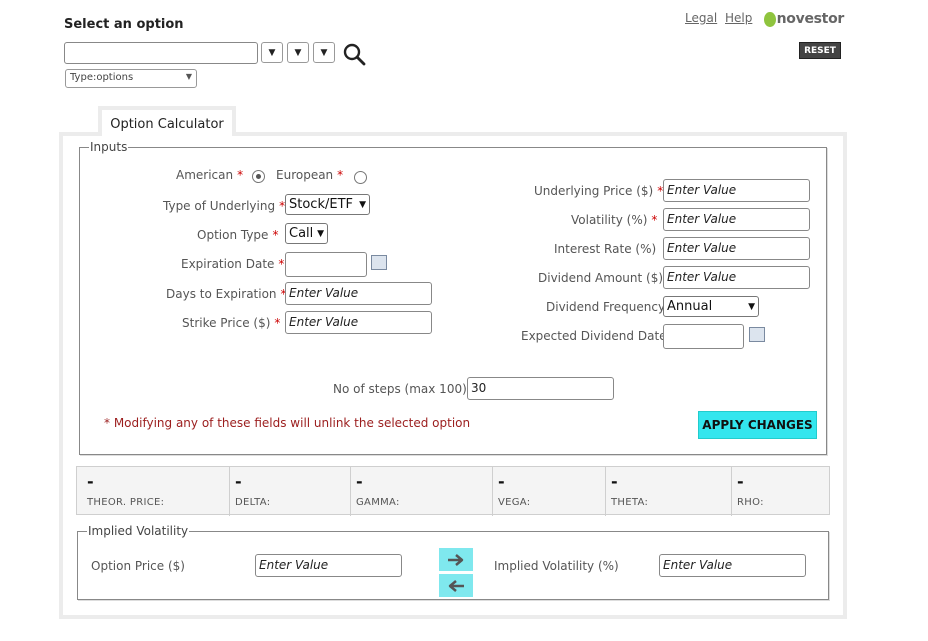 Image resolution: width=928 pixels, height=641 pixels. I want to click on apply-changes-button: APPLY CHANGES, so click(757, 425).